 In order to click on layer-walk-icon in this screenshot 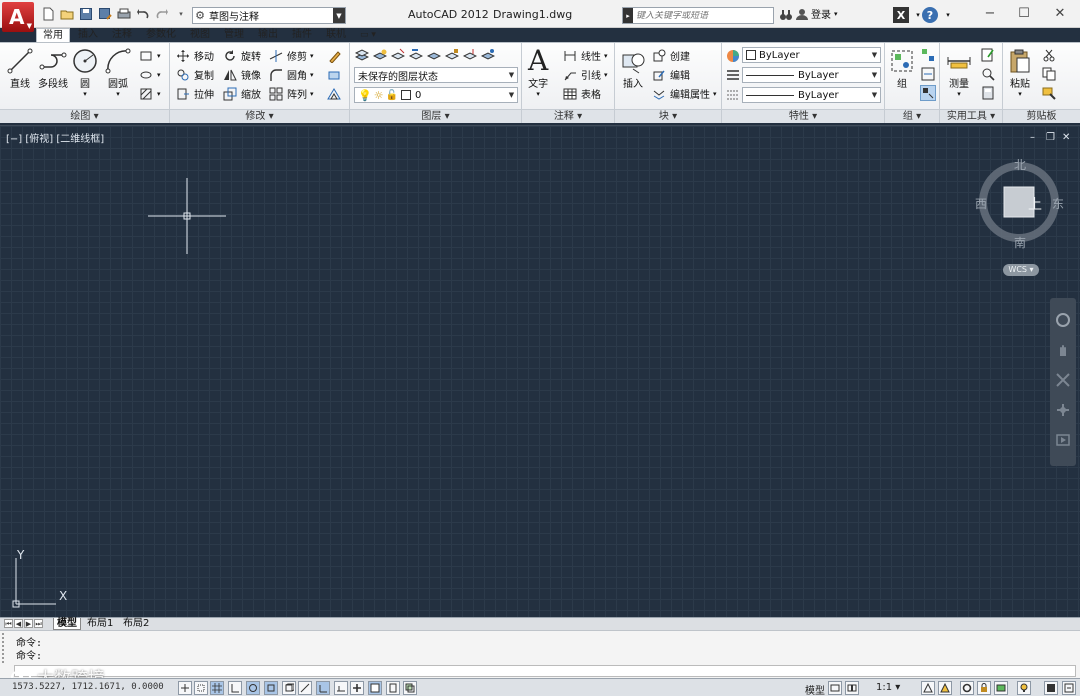, I will do `click(488, 55)`.